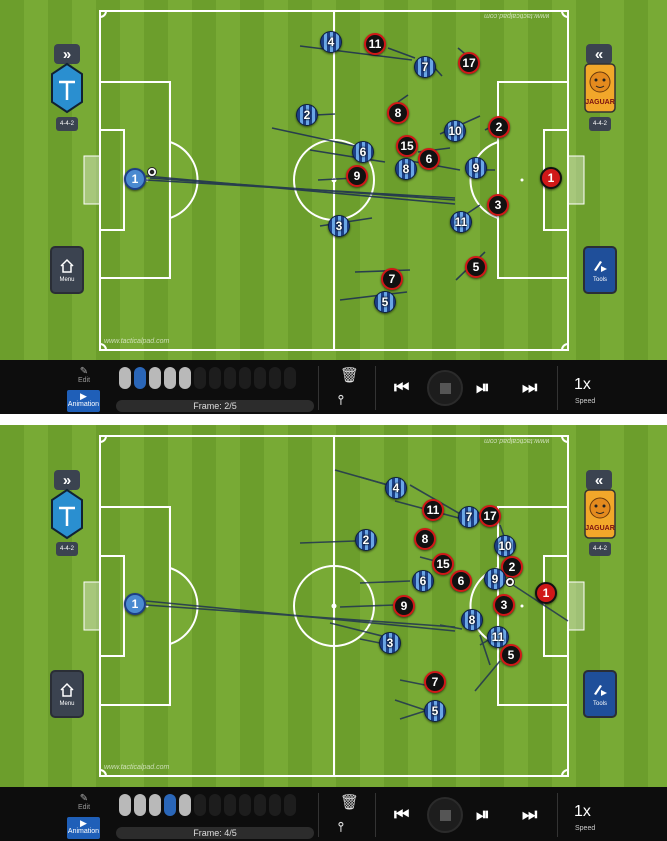 This screenshot has width=667, height=841. Describe the element at coordinates (499, 127) in the screenshot. I see `player-red-2: 2` at that location.